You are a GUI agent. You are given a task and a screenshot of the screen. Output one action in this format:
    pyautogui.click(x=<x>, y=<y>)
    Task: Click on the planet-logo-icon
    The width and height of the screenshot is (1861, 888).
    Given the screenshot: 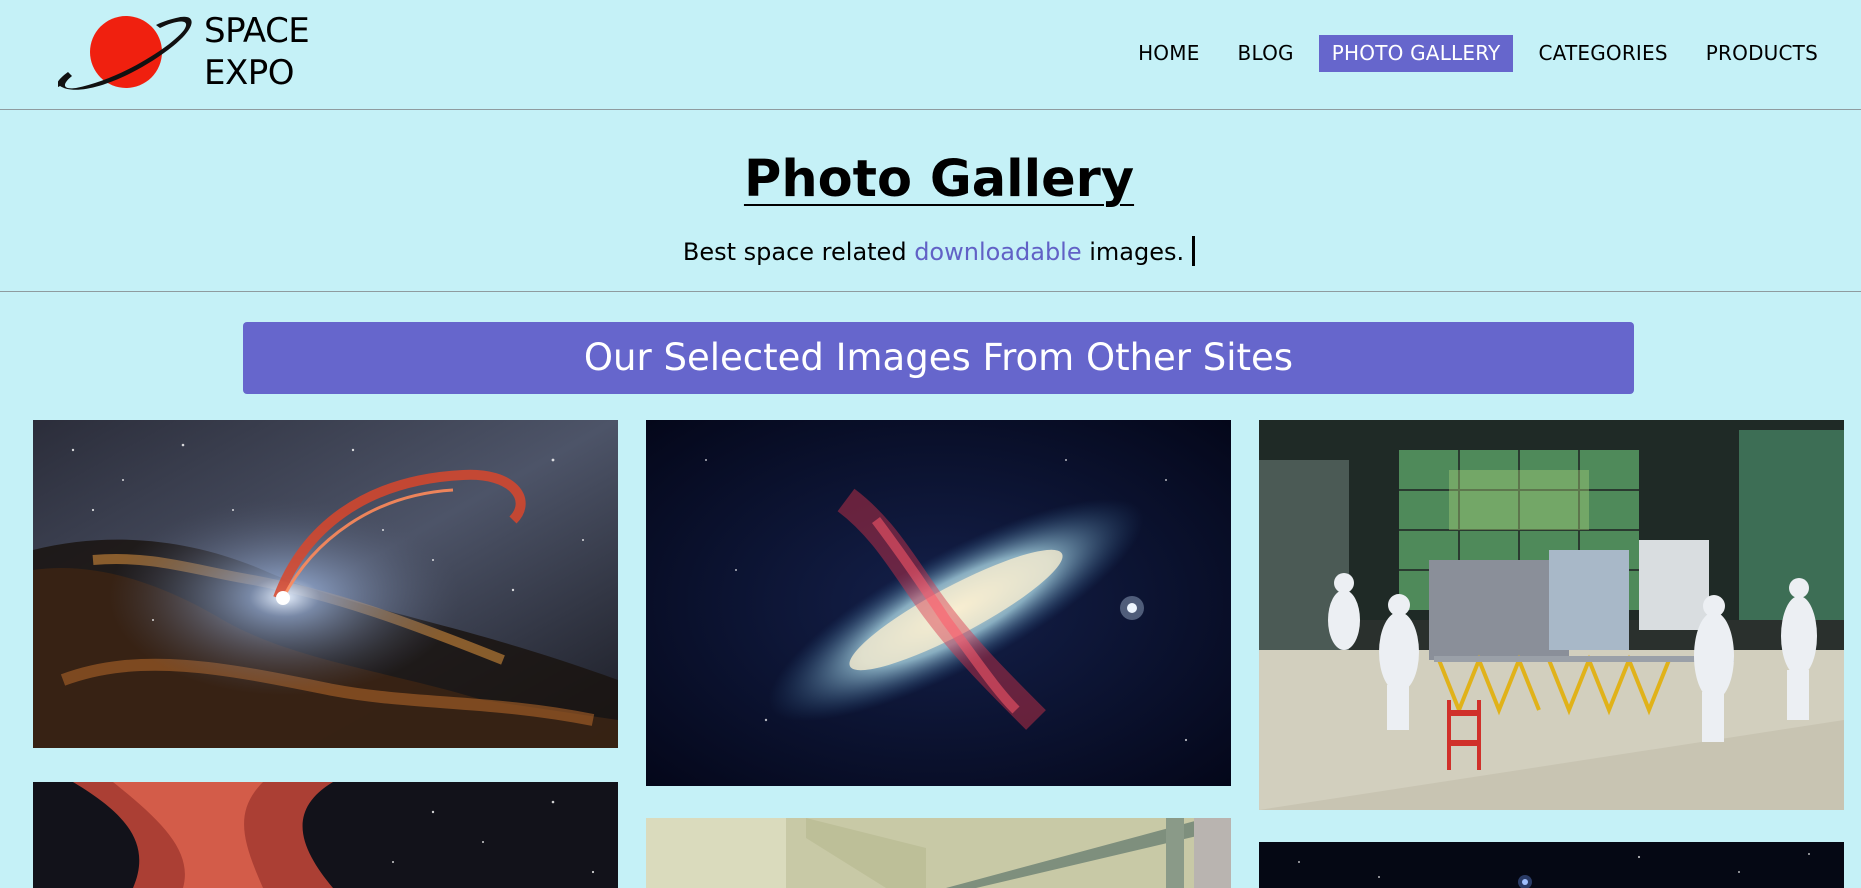 What is the action you would take?
    pyautogui.click(x=125, y=53)
    